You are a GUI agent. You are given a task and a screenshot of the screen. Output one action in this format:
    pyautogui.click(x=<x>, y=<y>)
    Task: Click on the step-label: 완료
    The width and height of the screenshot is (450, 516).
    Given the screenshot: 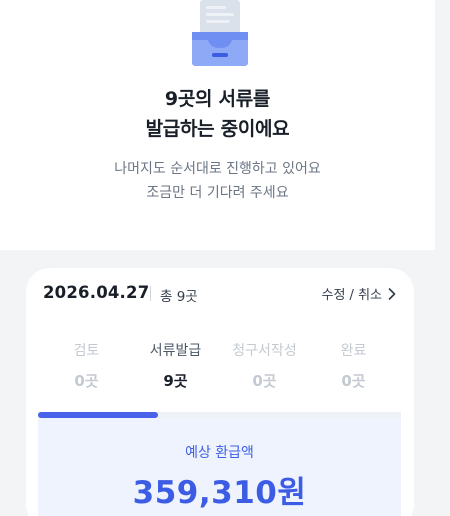 What is the action you would take?
    pyautogui.click(x=353, y=351)
    